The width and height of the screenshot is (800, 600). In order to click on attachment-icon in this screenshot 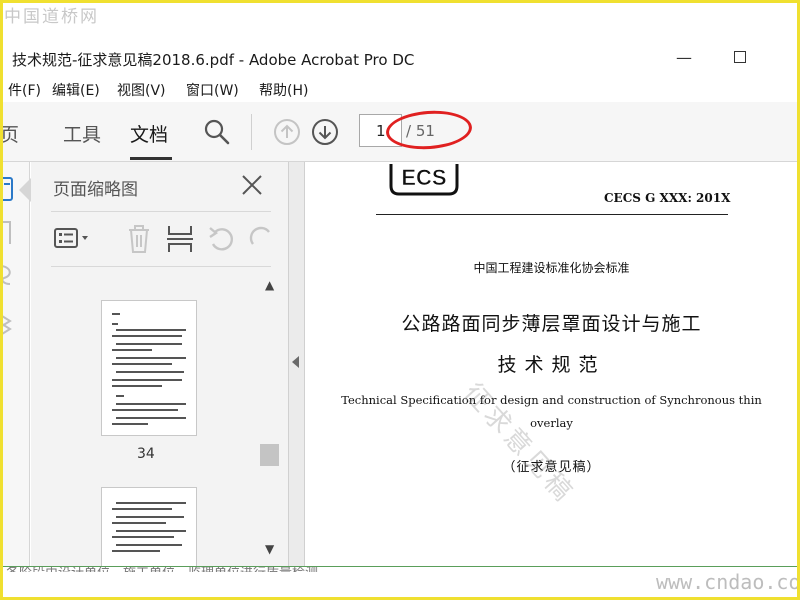, I will do `click(8, 275)`.